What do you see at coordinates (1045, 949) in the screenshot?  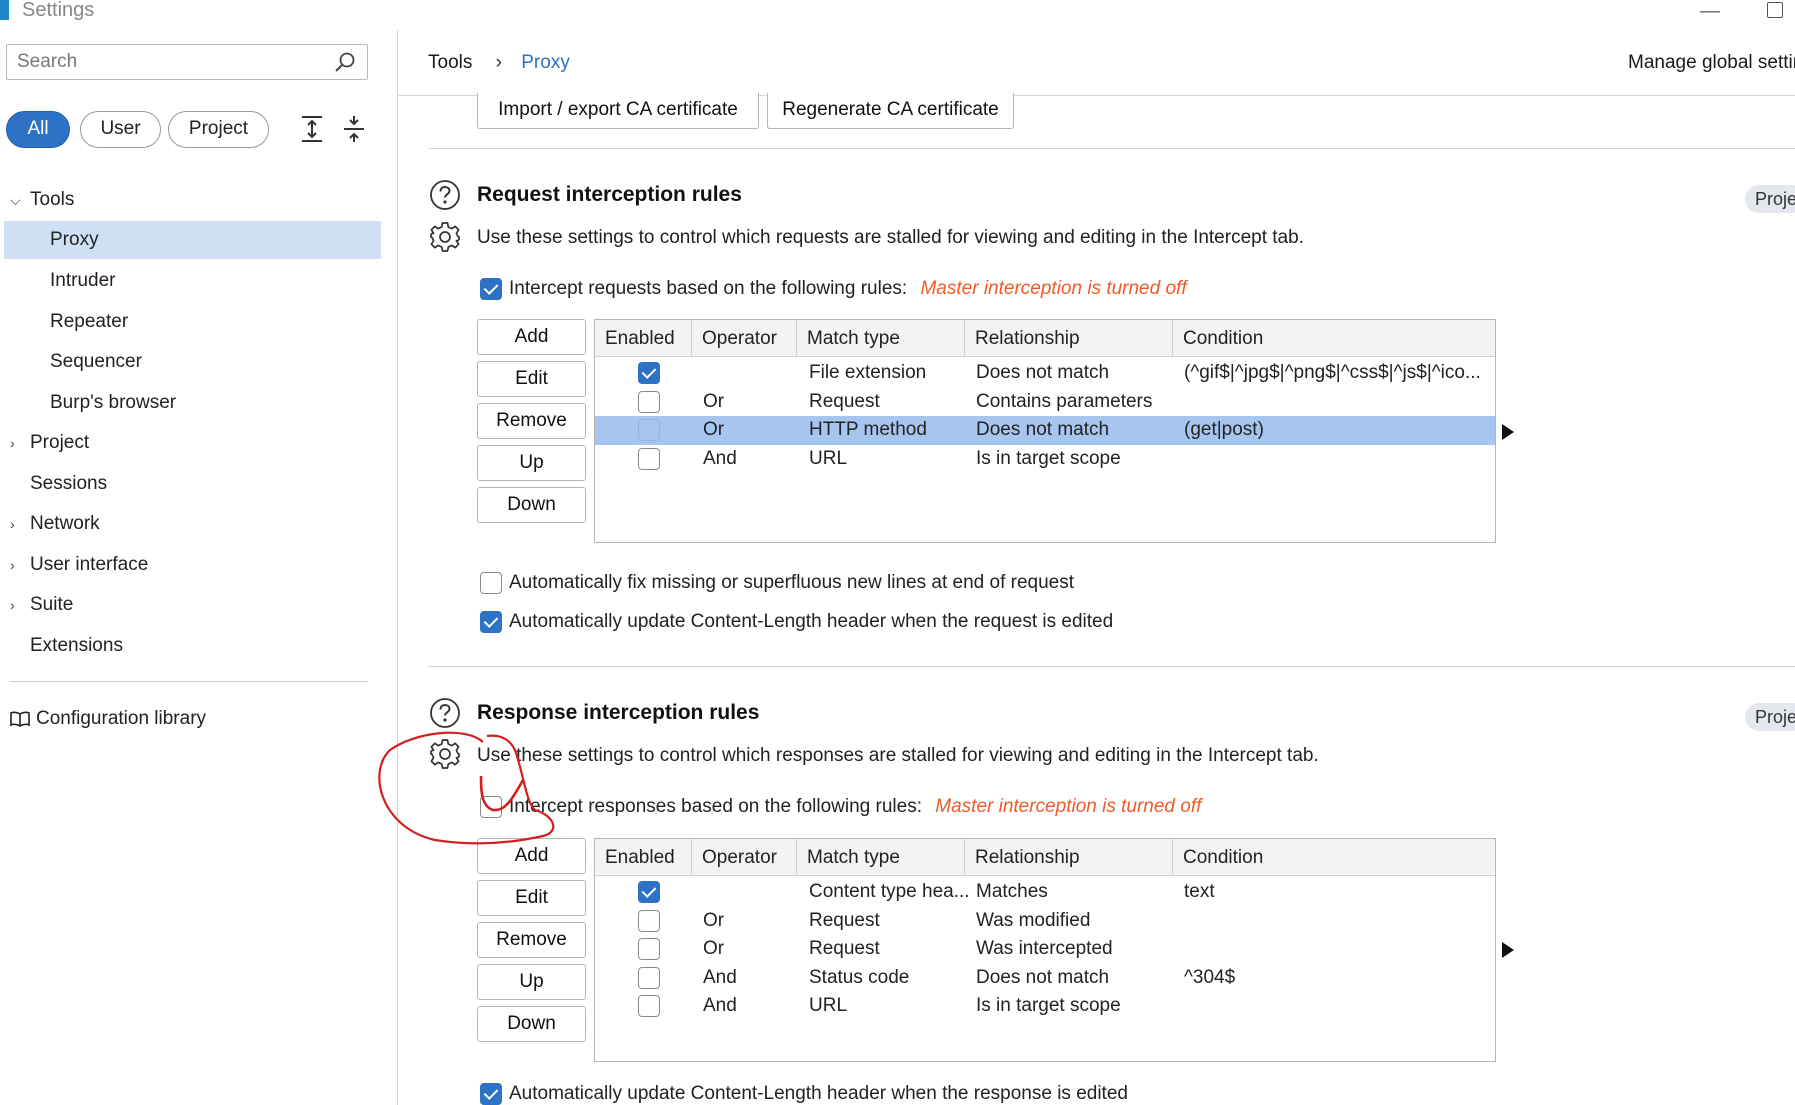 I see `table-row: Or Request Was intercepted` at bounding box center [1045, 949].